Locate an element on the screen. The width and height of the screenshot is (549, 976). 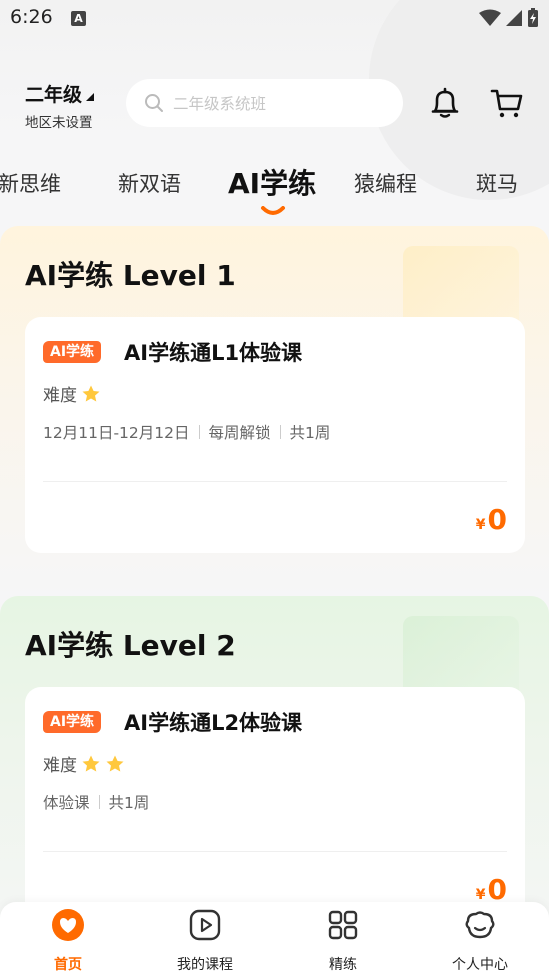
nav-my-courses: 我的课程 is located at coordinates (205, 941).